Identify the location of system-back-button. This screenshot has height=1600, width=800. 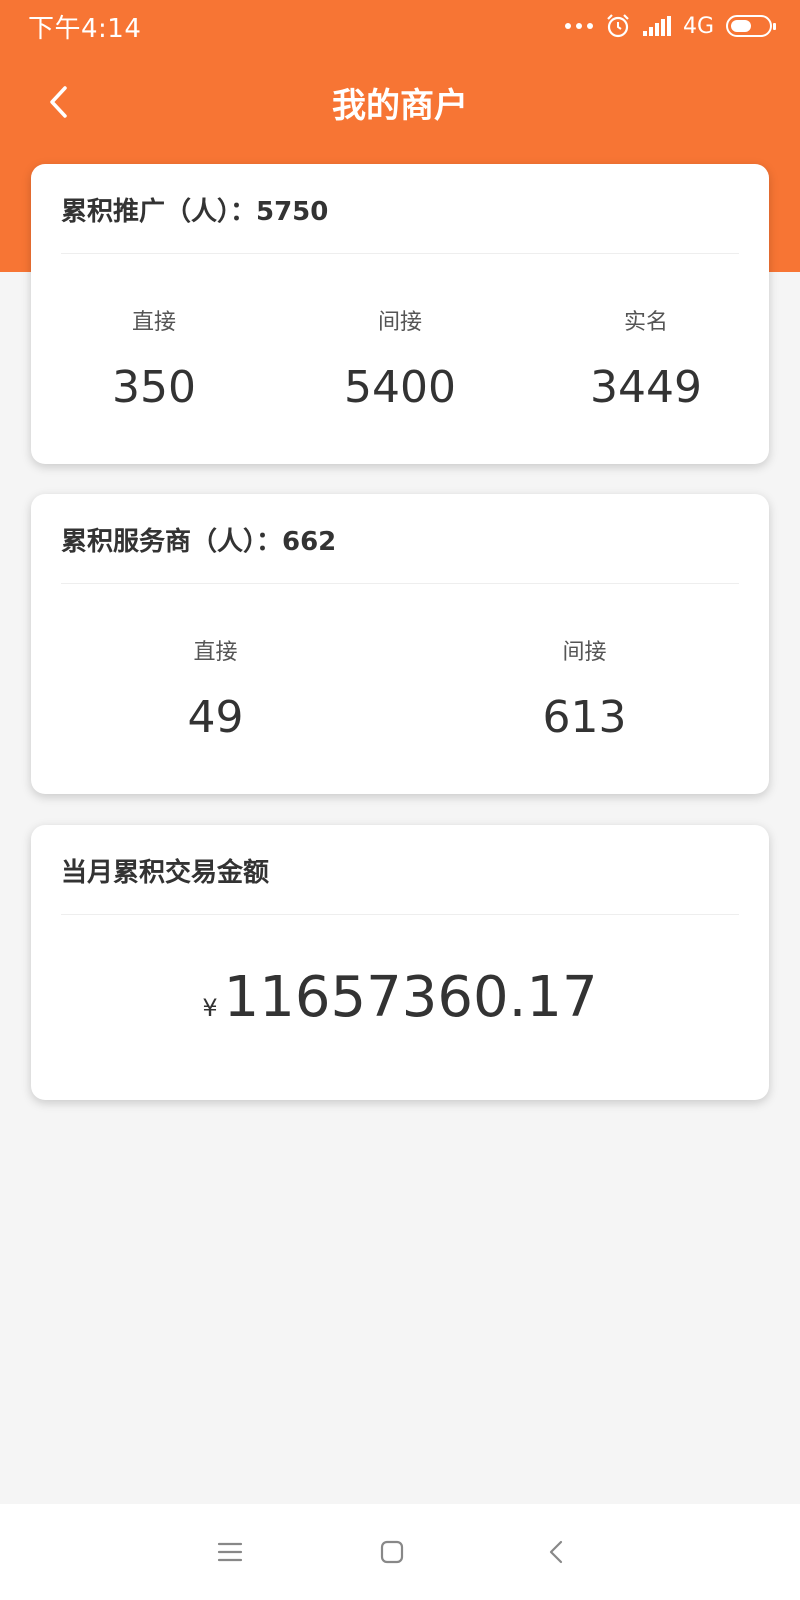
(556, 1552).